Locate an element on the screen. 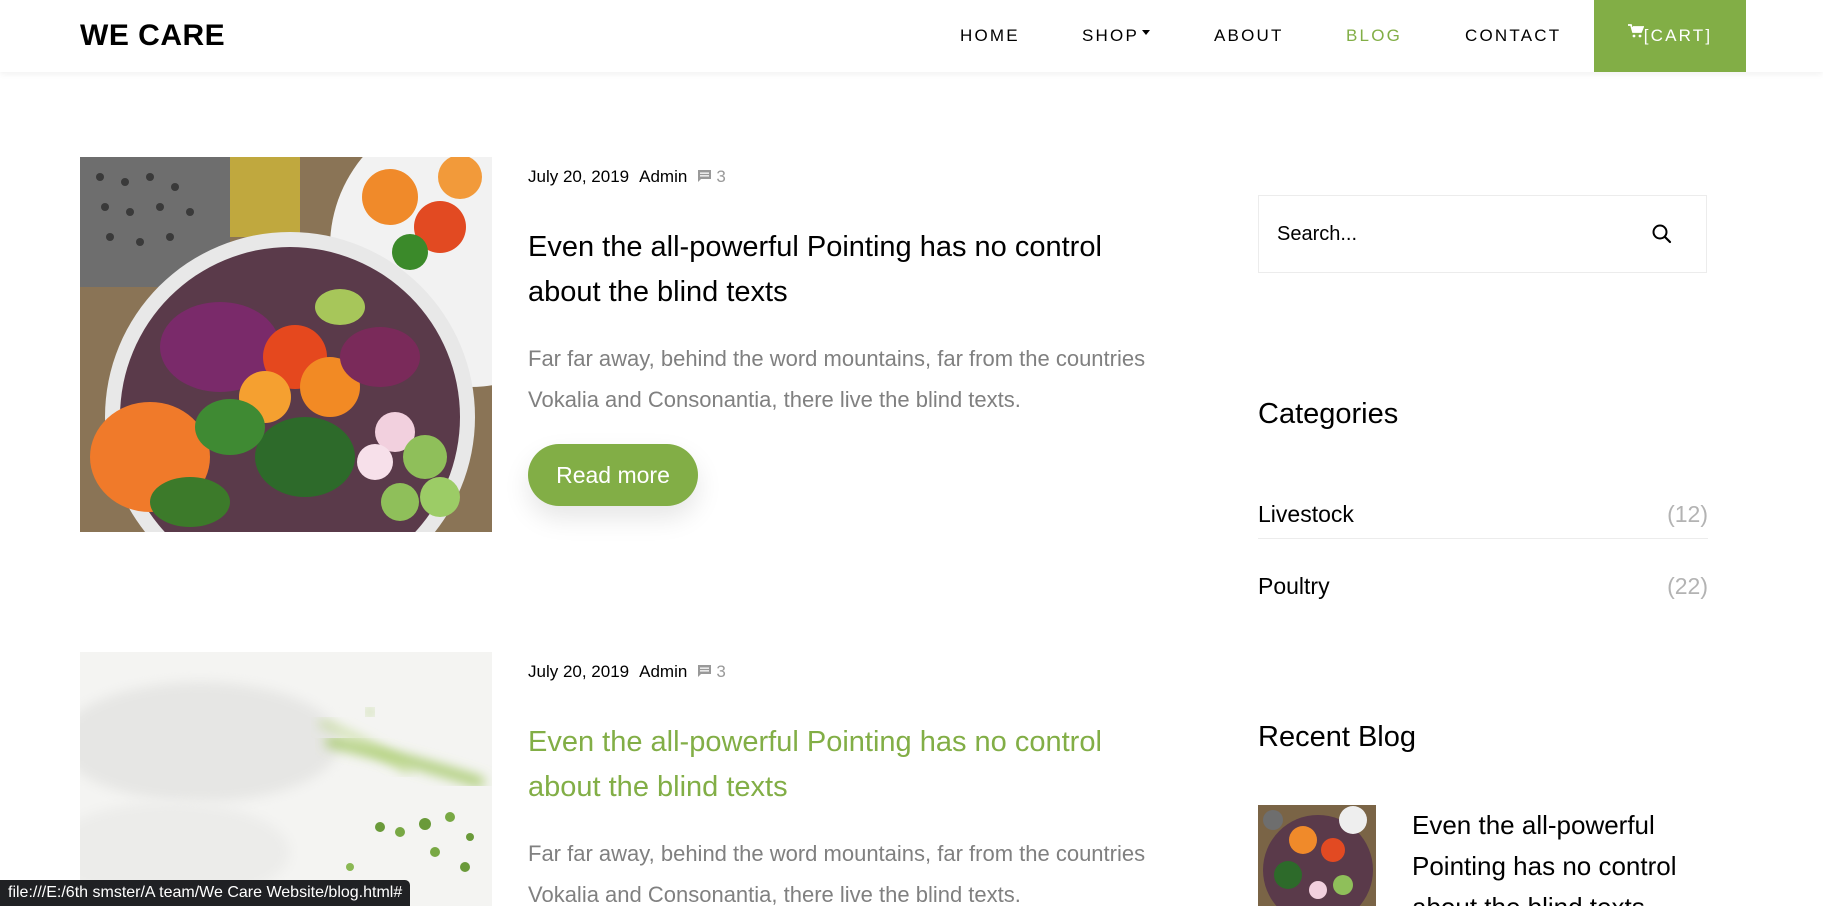  brand-logo: WE CARE is located at coordinates (152, 36).